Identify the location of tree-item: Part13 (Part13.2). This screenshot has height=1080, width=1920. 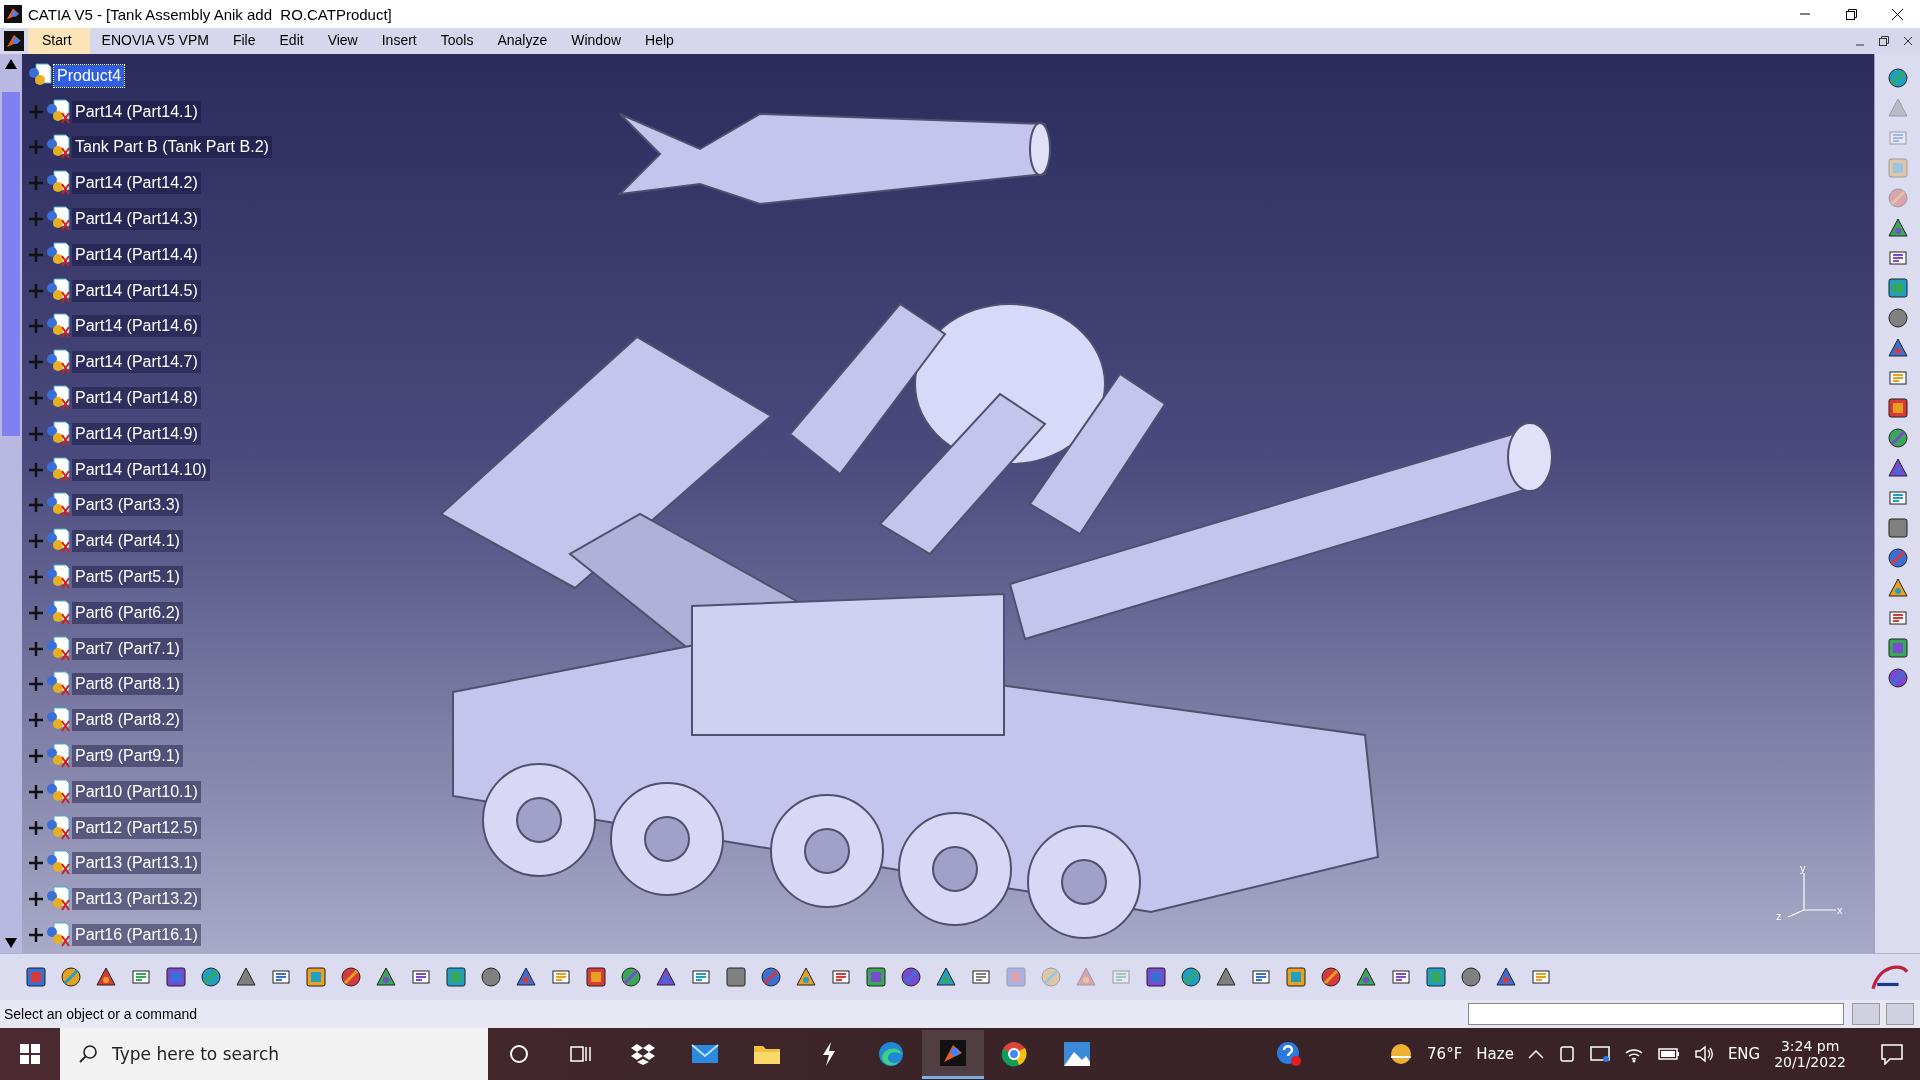
(136, 899).